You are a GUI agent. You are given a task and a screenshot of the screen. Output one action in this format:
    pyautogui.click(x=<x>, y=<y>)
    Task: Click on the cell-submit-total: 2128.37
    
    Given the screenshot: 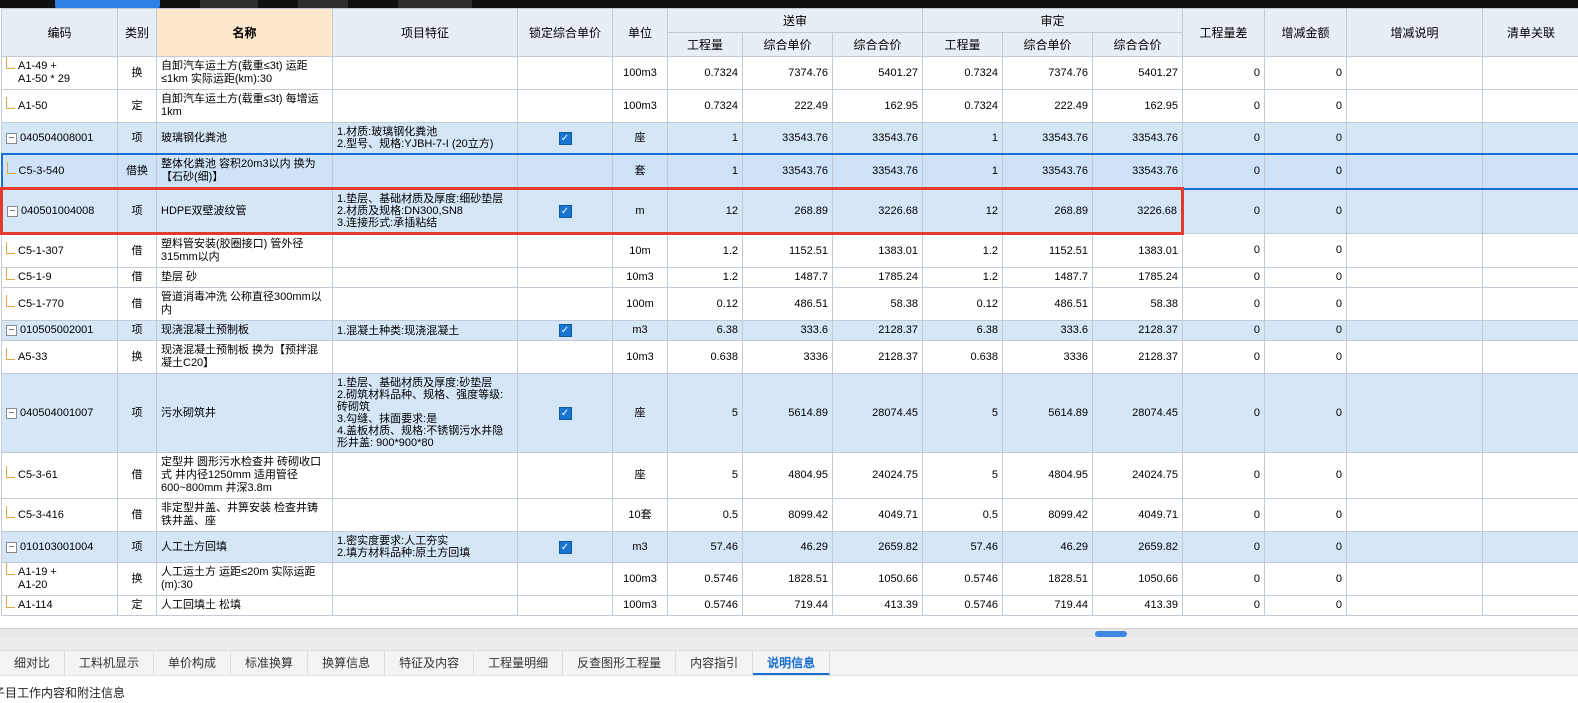 What is the action you would take?
    pyautogui.click(x=877, y=330)
    